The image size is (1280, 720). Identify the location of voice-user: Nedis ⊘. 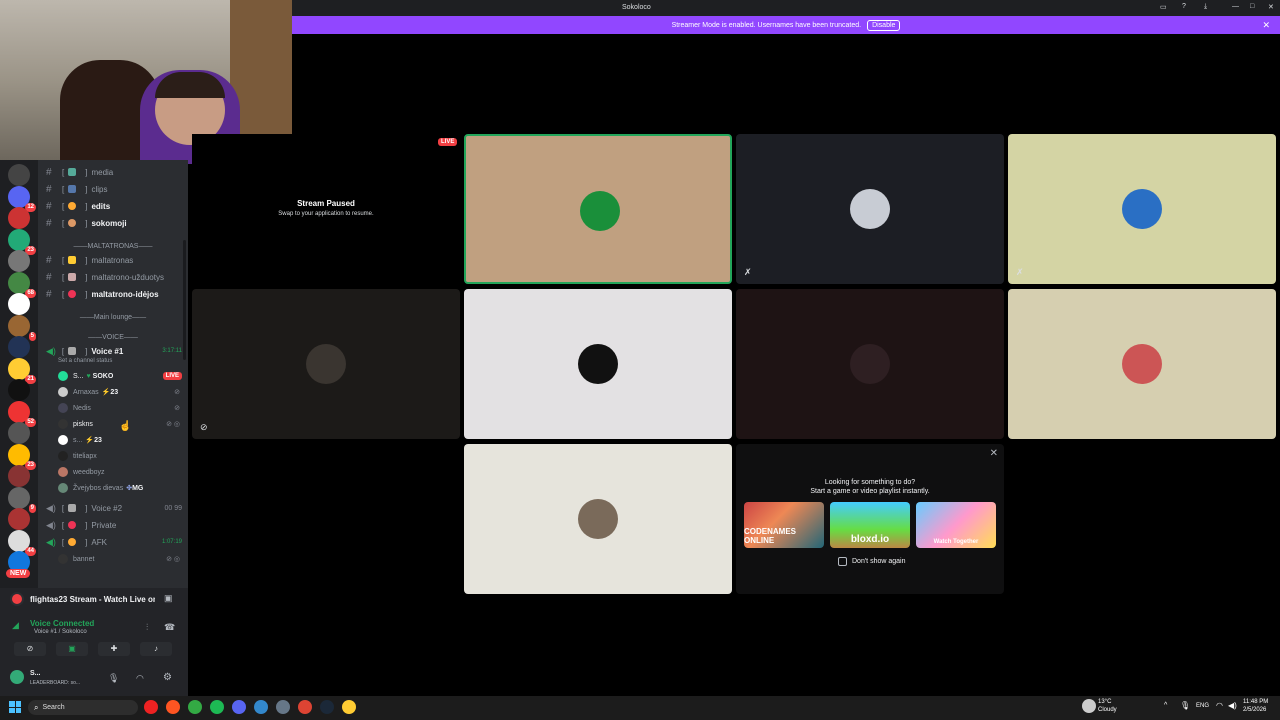
(122, 408).